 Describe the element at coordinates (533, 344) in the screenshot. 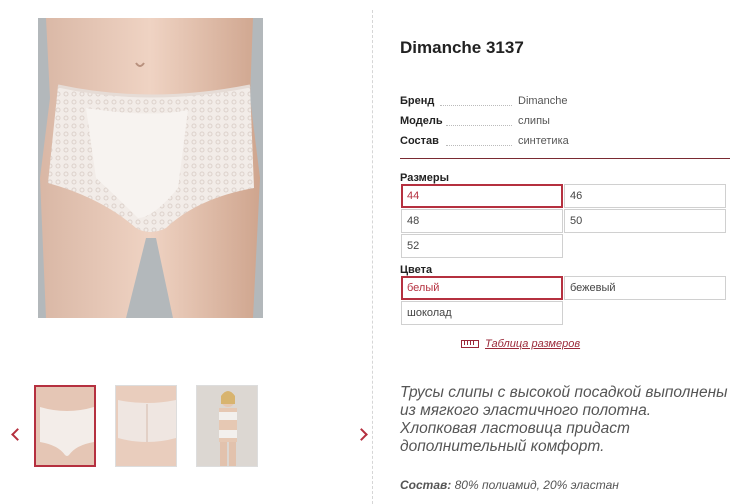

I see `size-table-link-label: Таблица размеров` at that location.